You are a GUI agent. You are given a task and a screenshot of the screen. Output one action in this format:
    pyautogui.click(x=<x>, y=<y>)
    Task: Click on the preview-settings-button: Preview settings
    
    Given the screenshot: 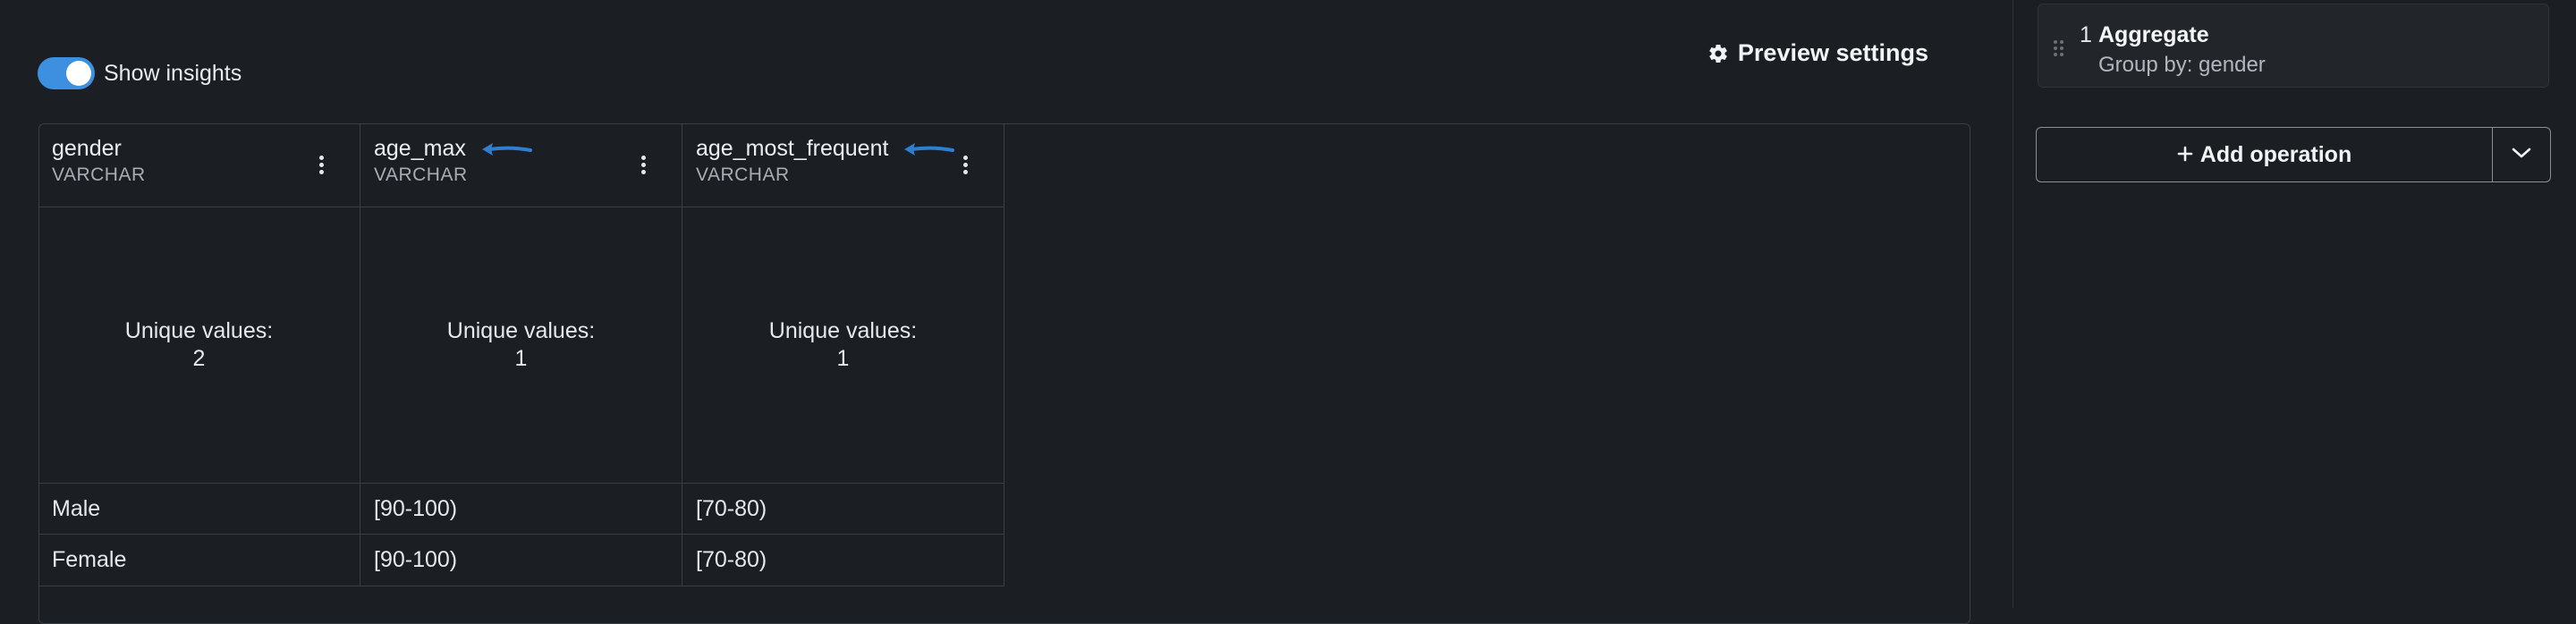 What is the action you would take?
    pyautogui.click(x=1817, y=53)
    